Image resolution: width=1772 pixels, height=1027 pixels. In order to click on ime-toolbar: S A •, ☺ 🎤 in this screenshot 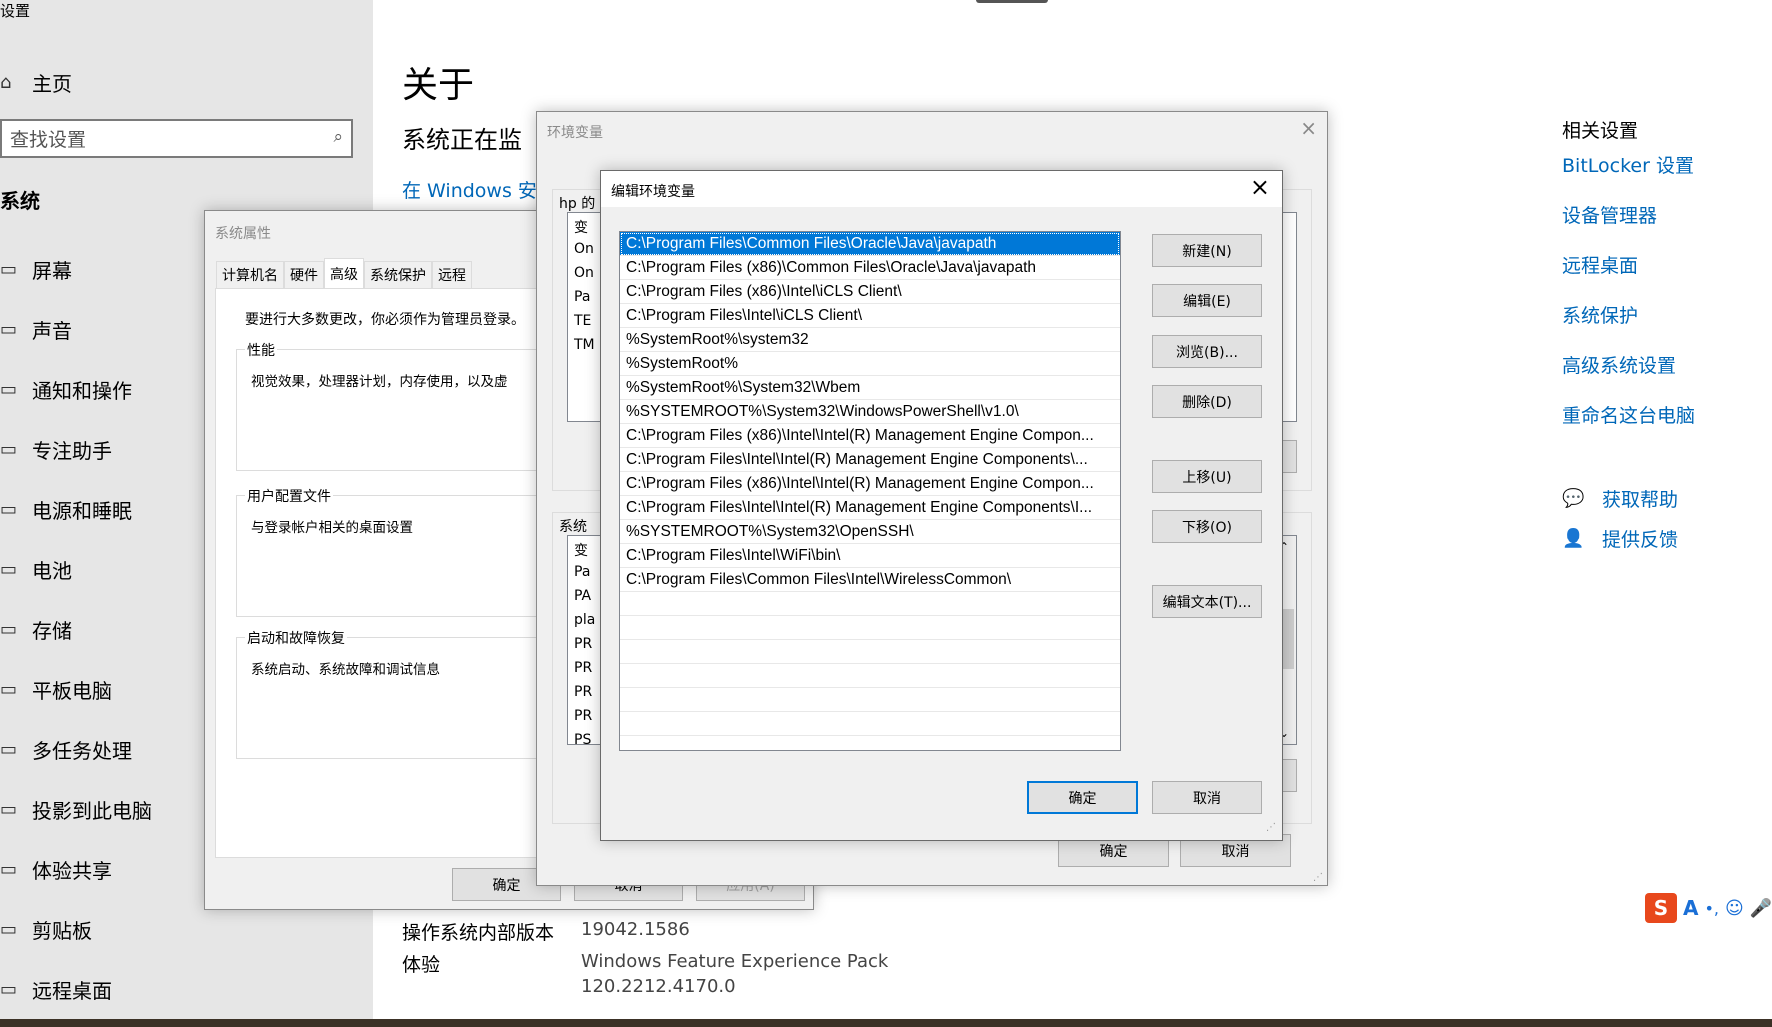, I will do `click(1708, 908)`.